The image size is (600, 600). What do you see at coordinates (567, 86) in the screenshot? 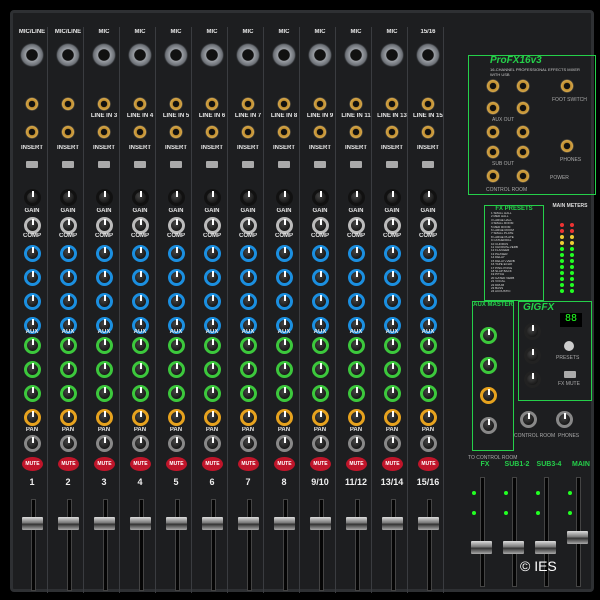
I see `foot-switch-jack` at bounding box center [567, 86].